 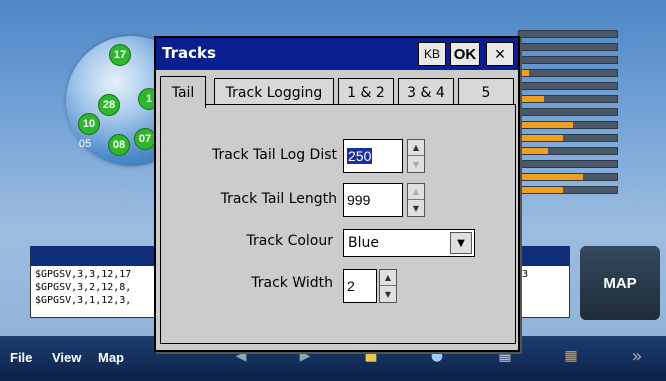 What do you see at coordinates (461, 243) in the screenshot?
I see `dropdown-arrow-icon: ▼` at bounding box center [461, 243].